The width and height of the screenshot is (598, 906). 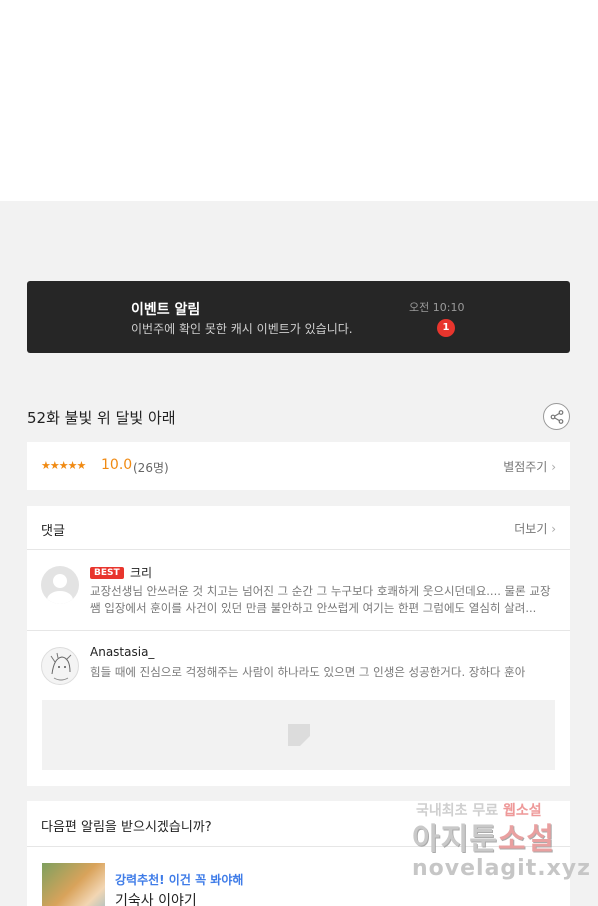 What do you see at coordinates (298, 528) in the screenshot?
I see `comments-header: 댓글 더보기 ›` at bounding box center [298, 528].